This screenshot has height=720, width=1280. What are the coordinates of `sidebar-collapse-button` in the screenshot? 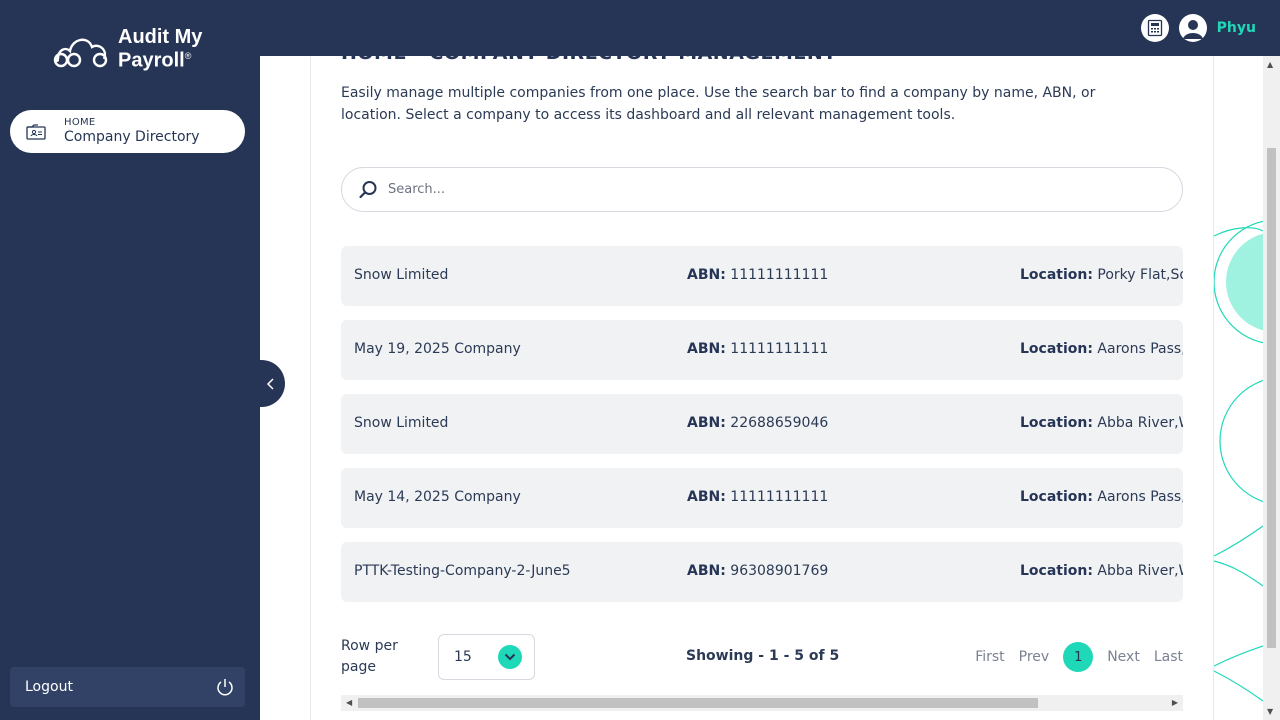 It's located at (266, 383).